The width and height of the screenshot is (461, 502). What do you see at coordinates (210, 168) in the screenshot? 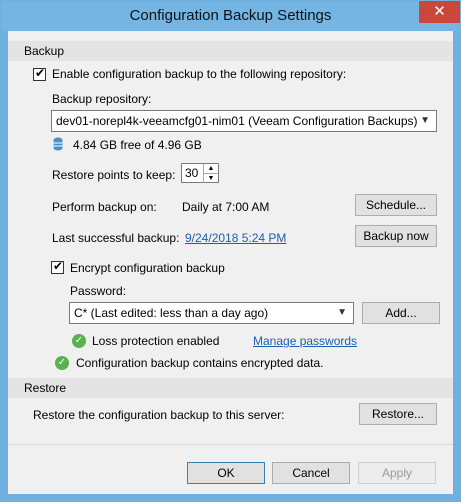
I see `stepper-up-icon: ▲` at bounding box center [210, 168].